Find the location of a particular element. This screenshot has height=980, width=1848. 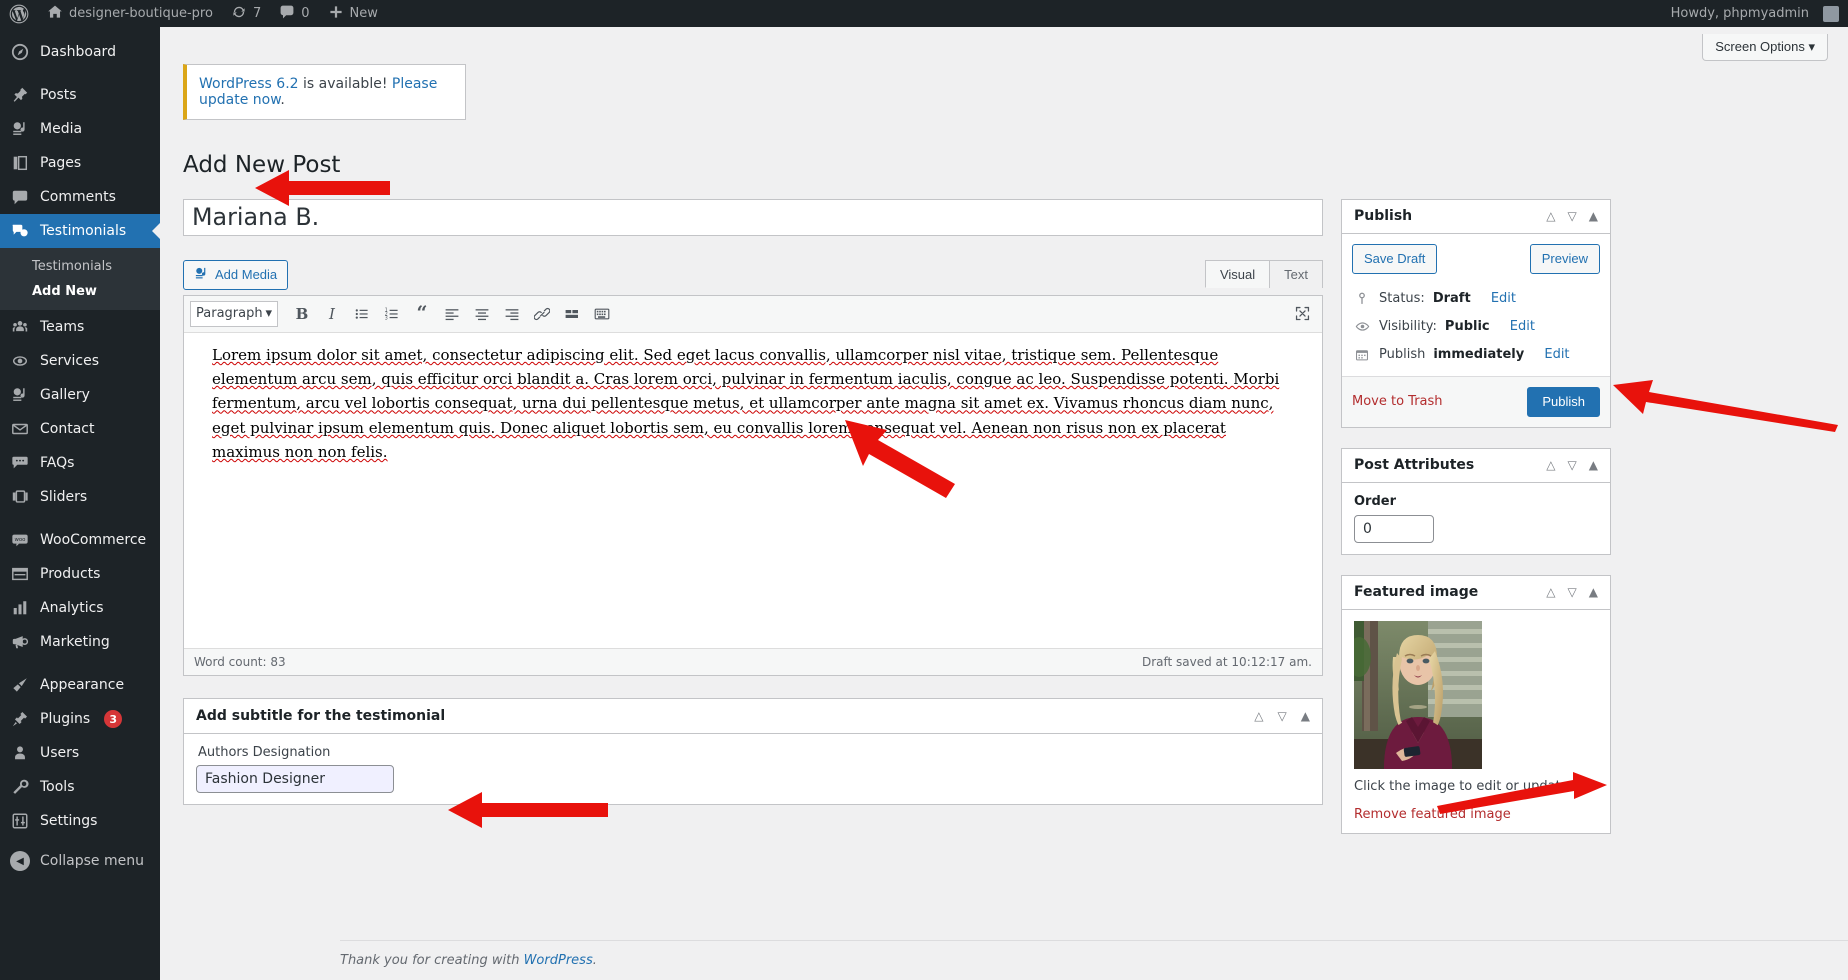

sidebar-item-dashboard: Dashboard is located at coordinates (80, 52).